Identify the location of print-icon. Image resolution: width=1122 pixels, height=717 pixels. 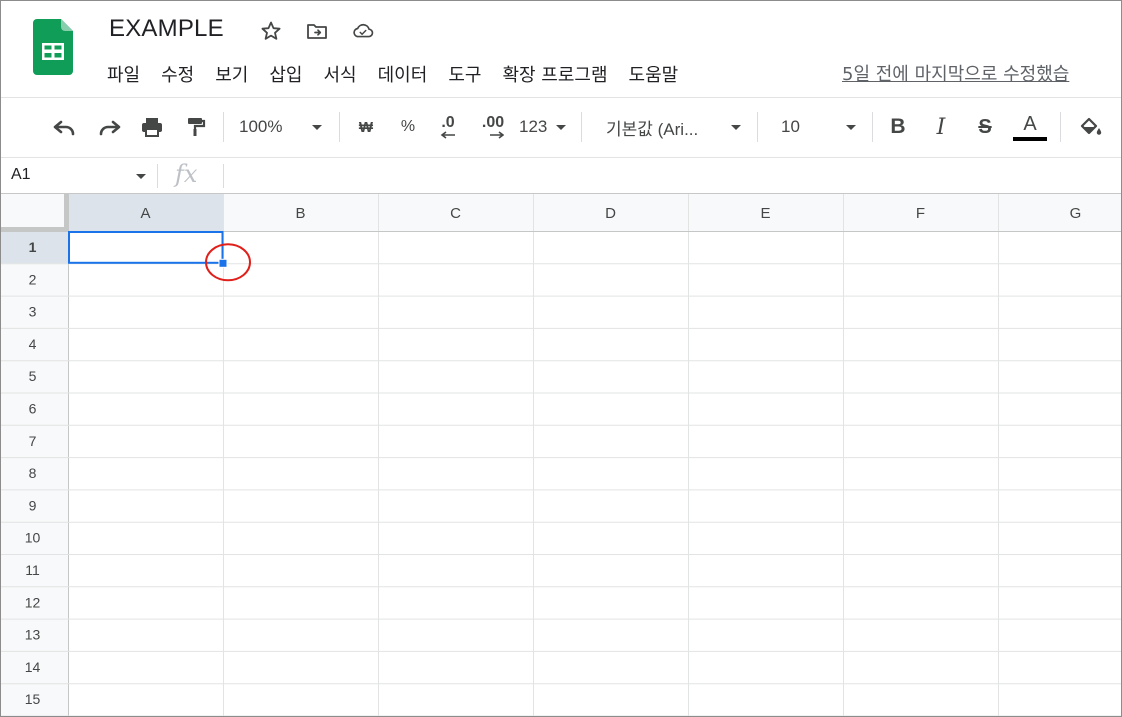
(152, 127).